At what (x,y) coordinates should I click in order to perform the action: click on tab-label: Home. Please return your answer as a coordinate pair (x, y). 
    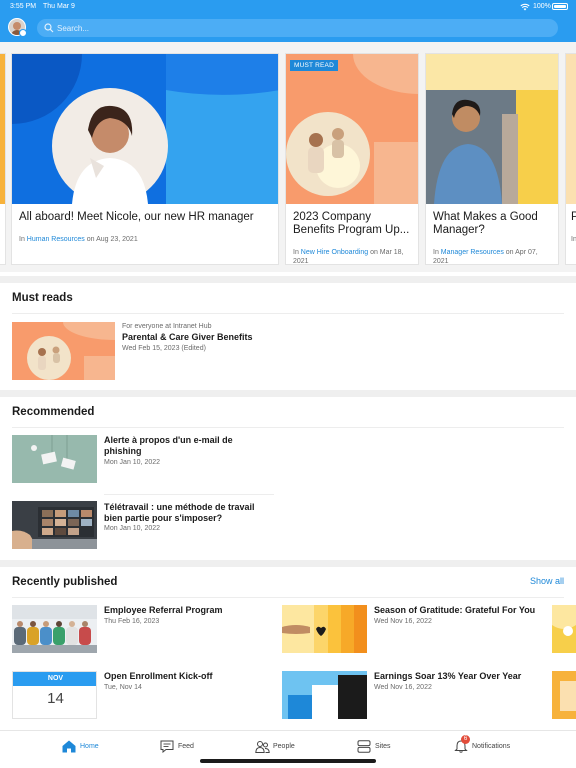
    Looking at the image, I should click on (89, 746).